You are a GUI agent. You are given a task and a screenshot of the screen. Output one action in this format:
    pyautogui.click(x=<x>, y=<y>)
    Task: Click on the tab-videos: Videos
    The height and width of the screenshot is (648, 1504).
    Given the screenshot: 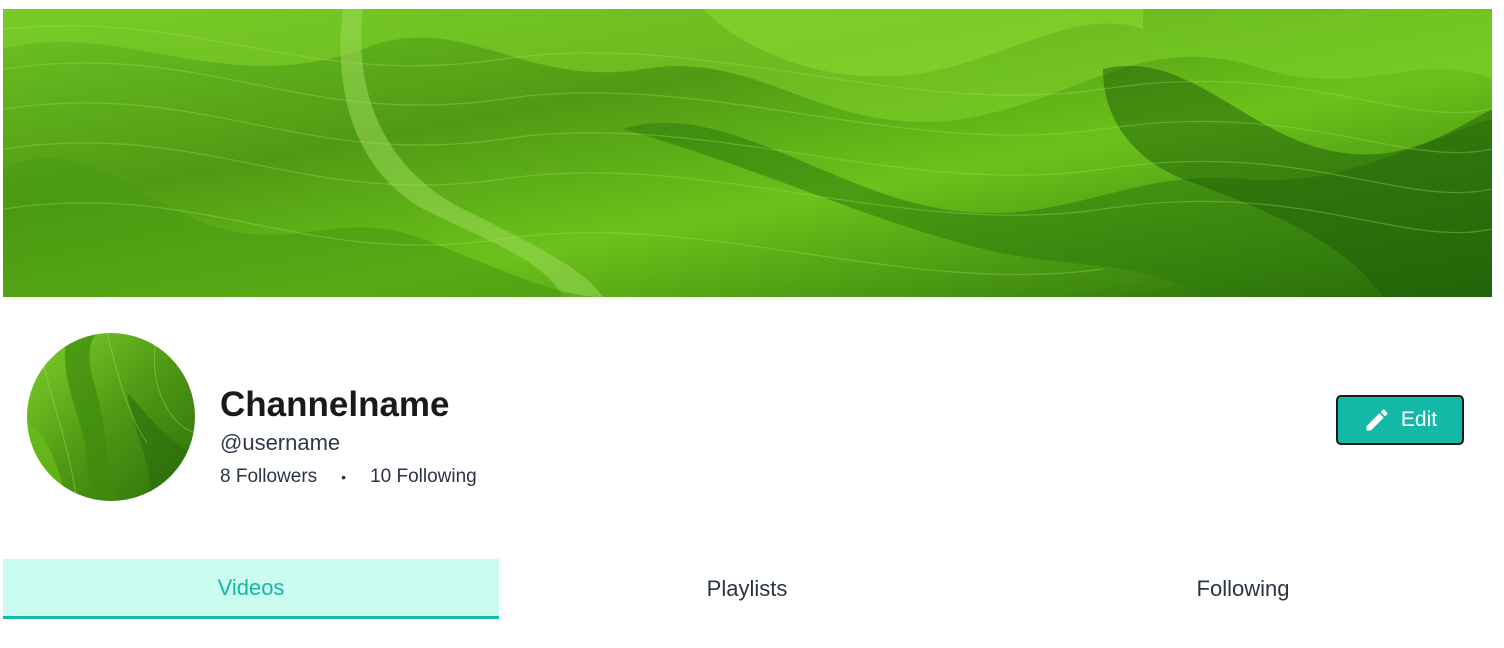 What is the action you would take?
    pyautogui.click(x=251, y=589)
    